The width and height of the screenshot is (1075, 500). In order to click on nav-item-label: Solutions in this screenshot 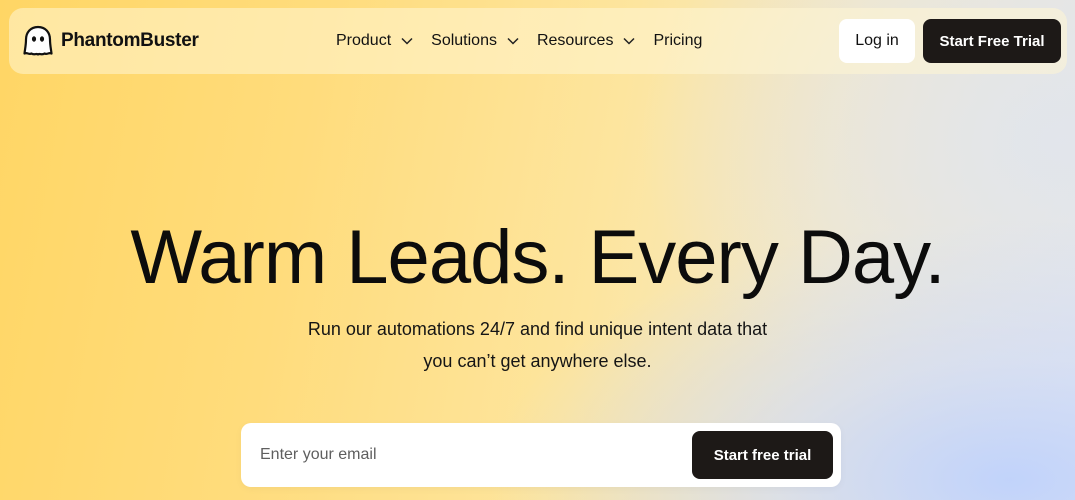, I will do `click(464, 40)`.